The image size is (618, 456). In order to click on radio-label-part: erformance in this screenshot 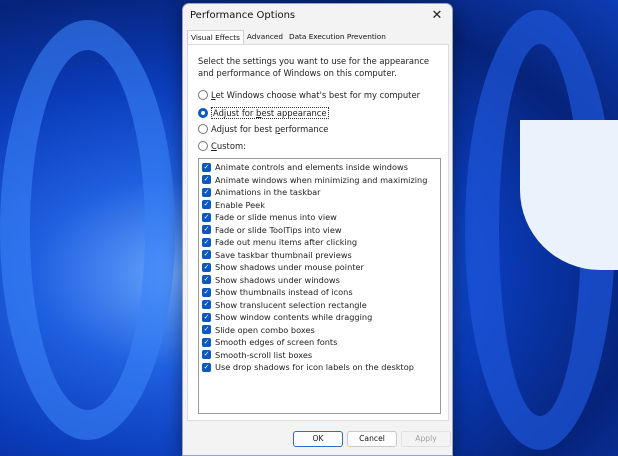, I will do `click(304, 129)`.